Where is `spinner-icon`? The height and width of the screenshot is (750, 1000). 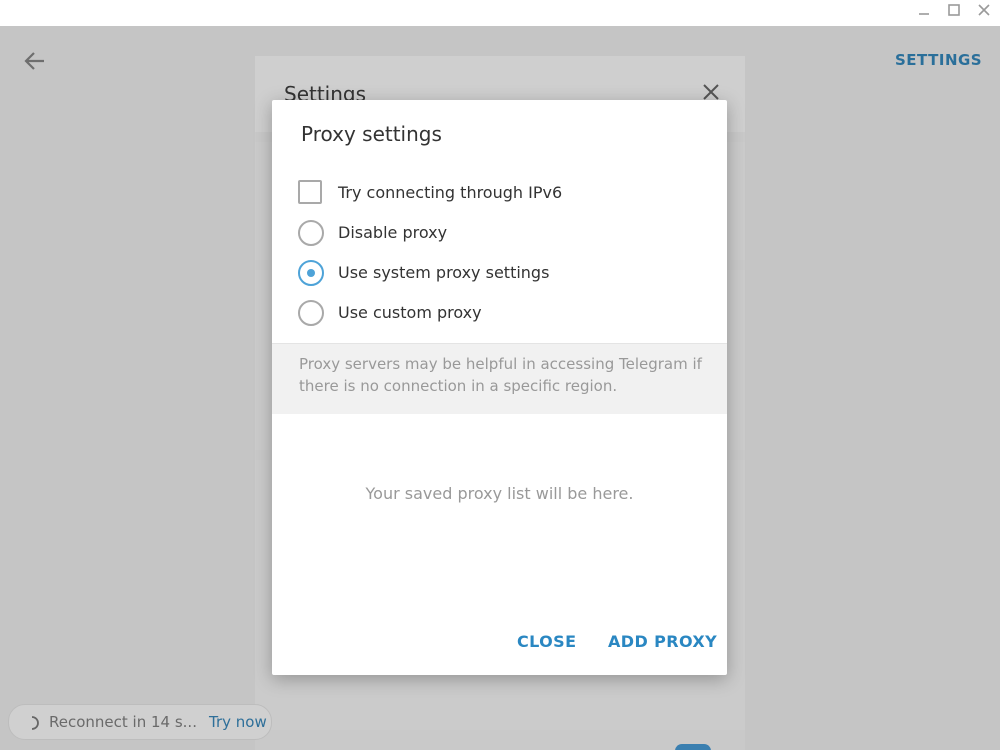 spinner-icon is located at coordinates (32, 722).